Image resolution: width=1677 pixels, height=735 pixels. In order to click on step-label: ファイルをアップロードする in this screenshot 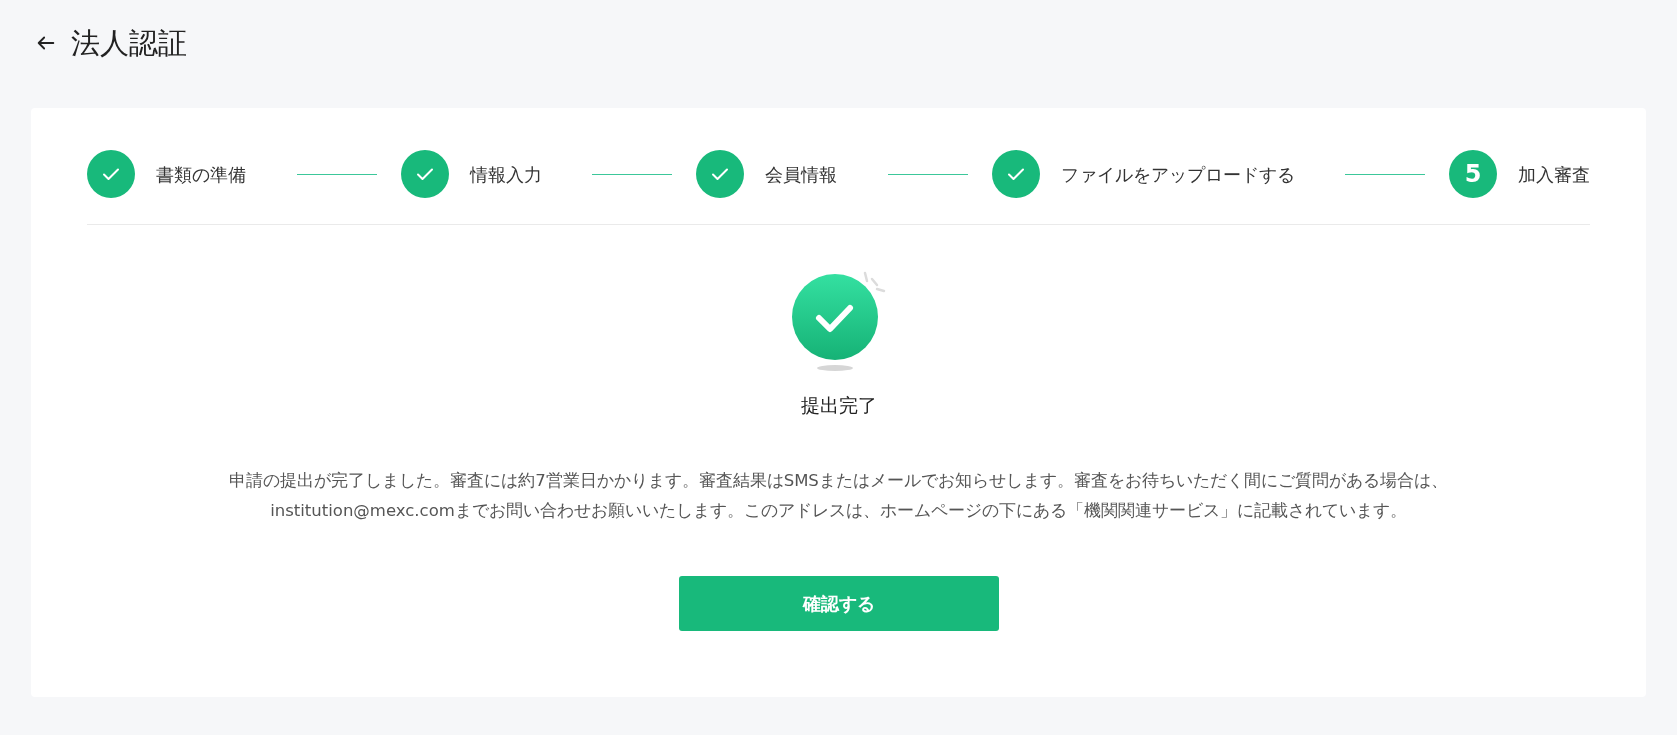, I will do `click(1177, 174)`.